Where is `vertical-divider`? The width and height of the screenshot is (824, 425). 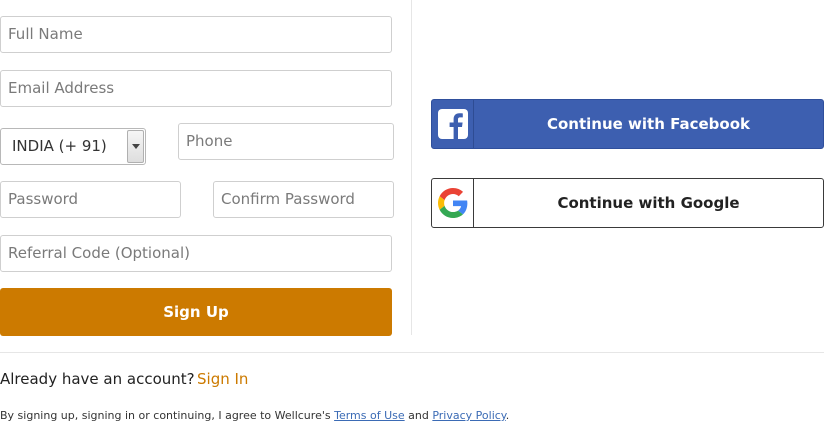 vertical-divider is located at coordinates (411, 167).